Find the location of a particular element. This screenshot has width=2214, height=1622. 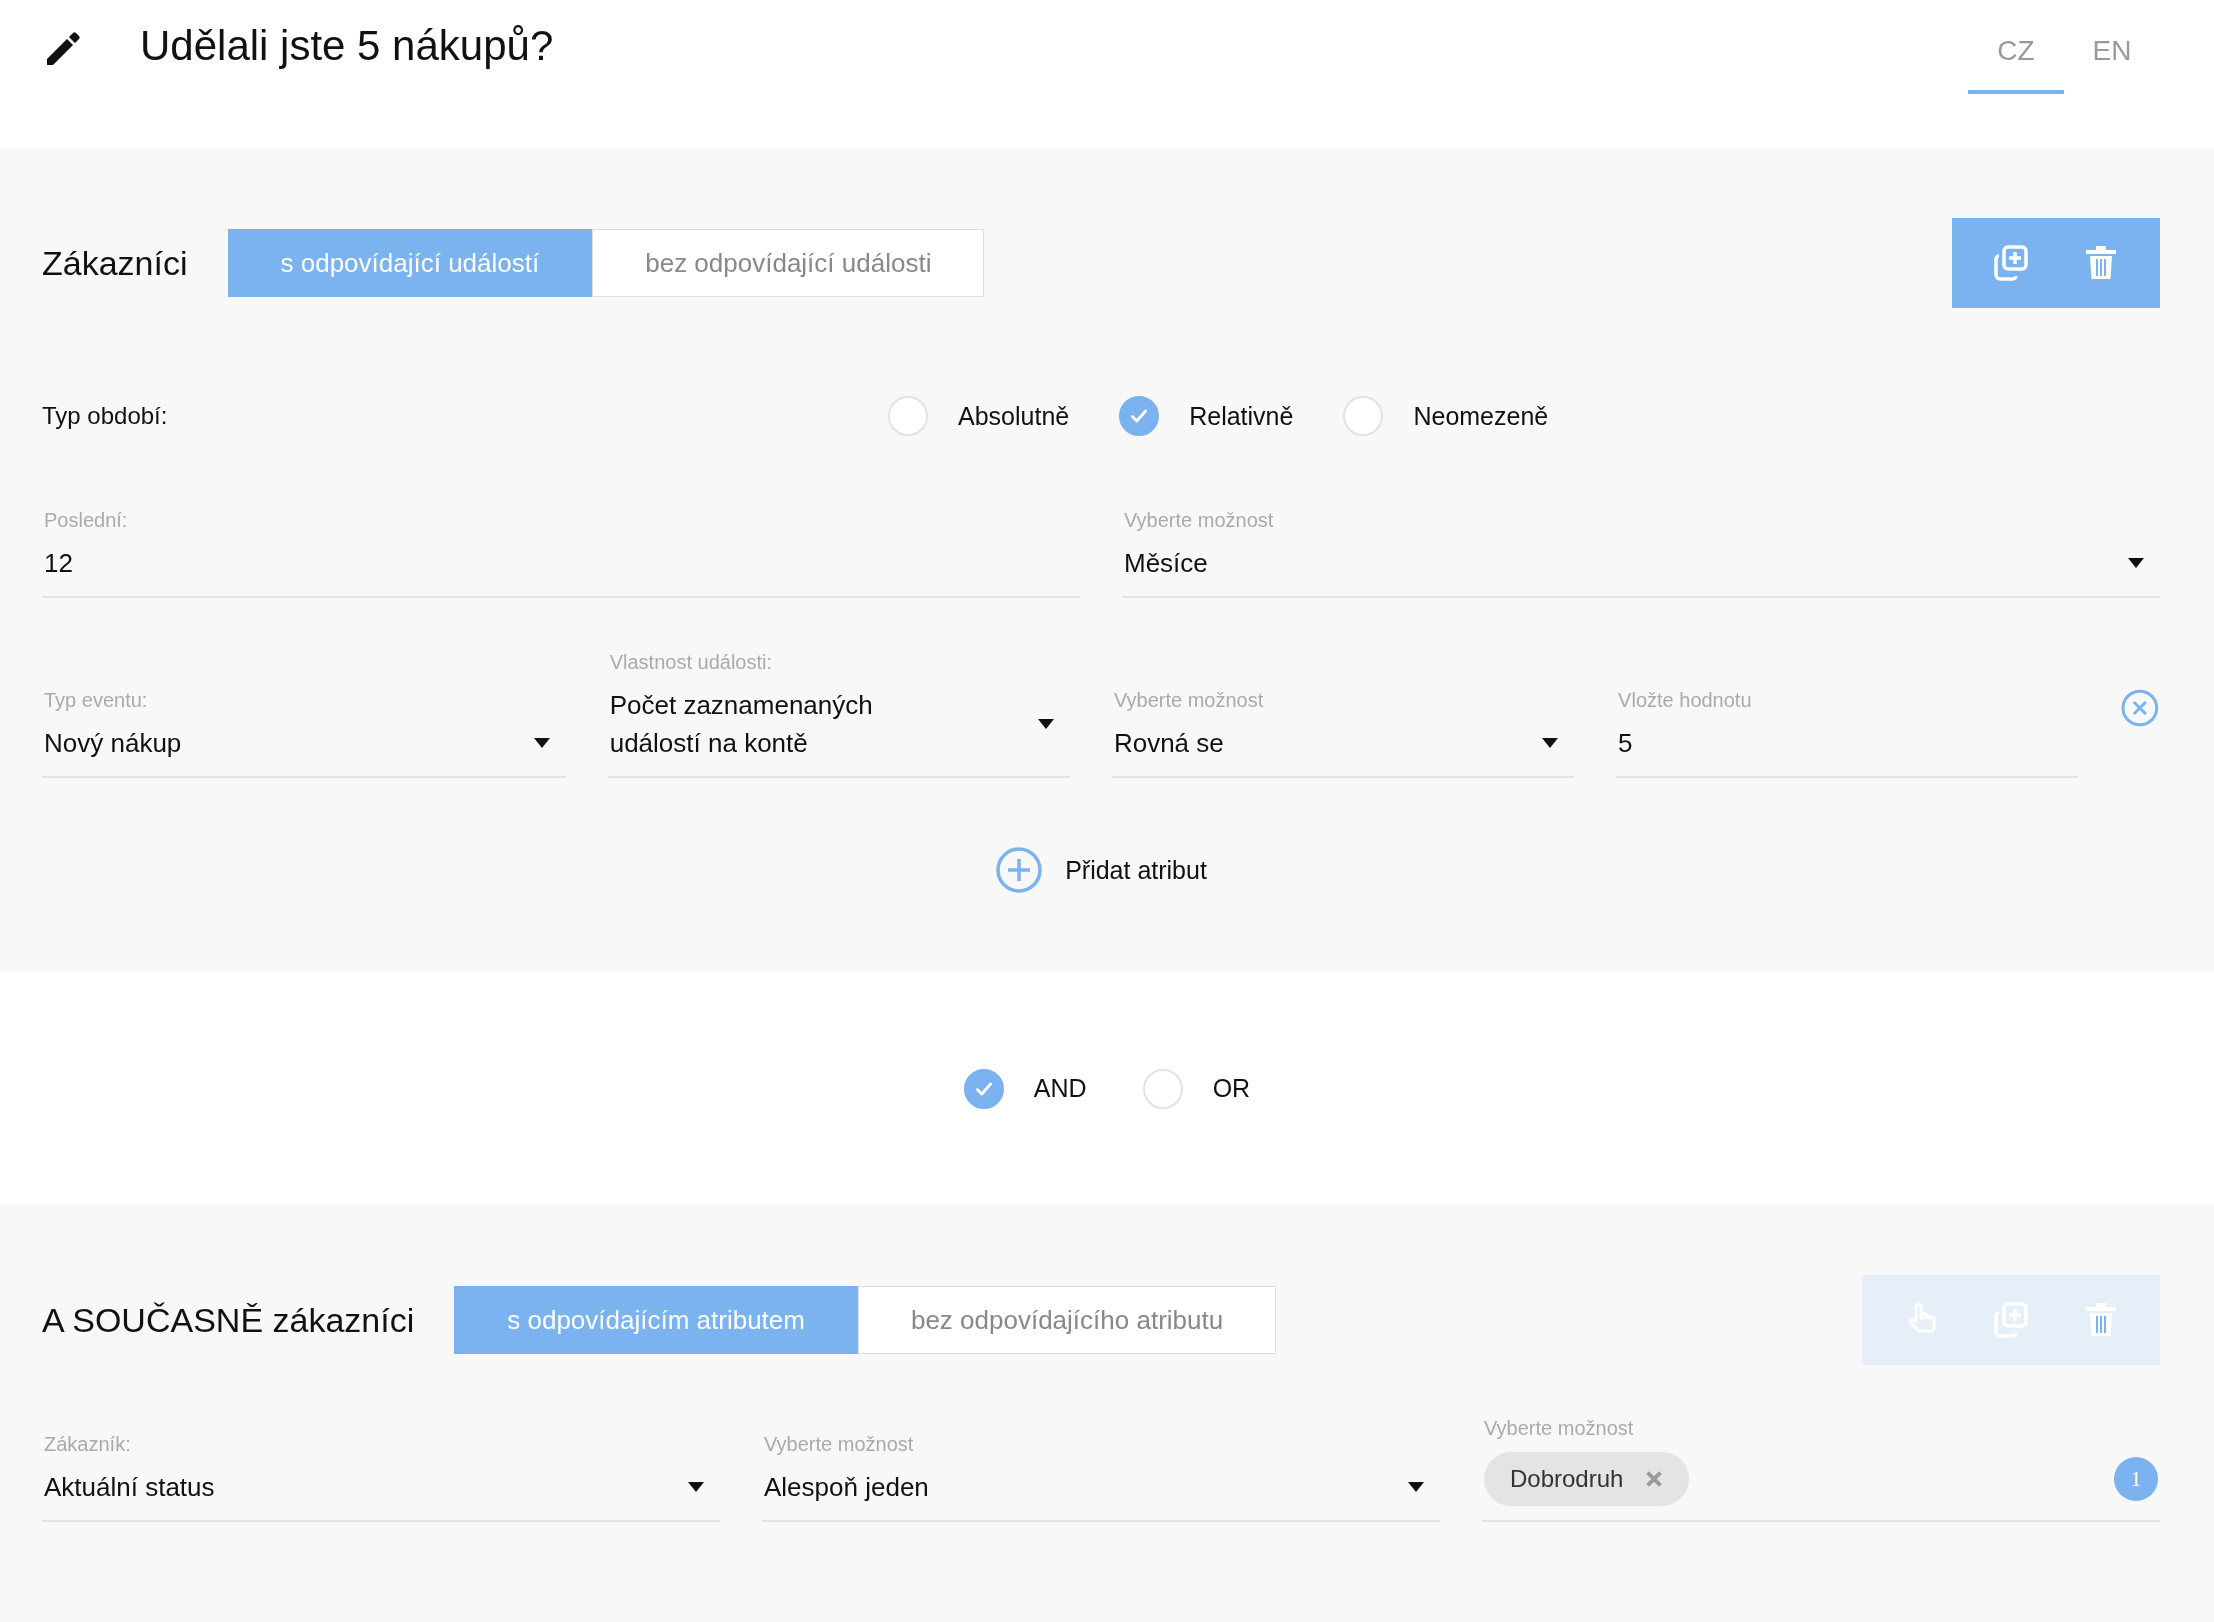

tag-label: Dobrodruh is located at coordinates (1567, 1479).